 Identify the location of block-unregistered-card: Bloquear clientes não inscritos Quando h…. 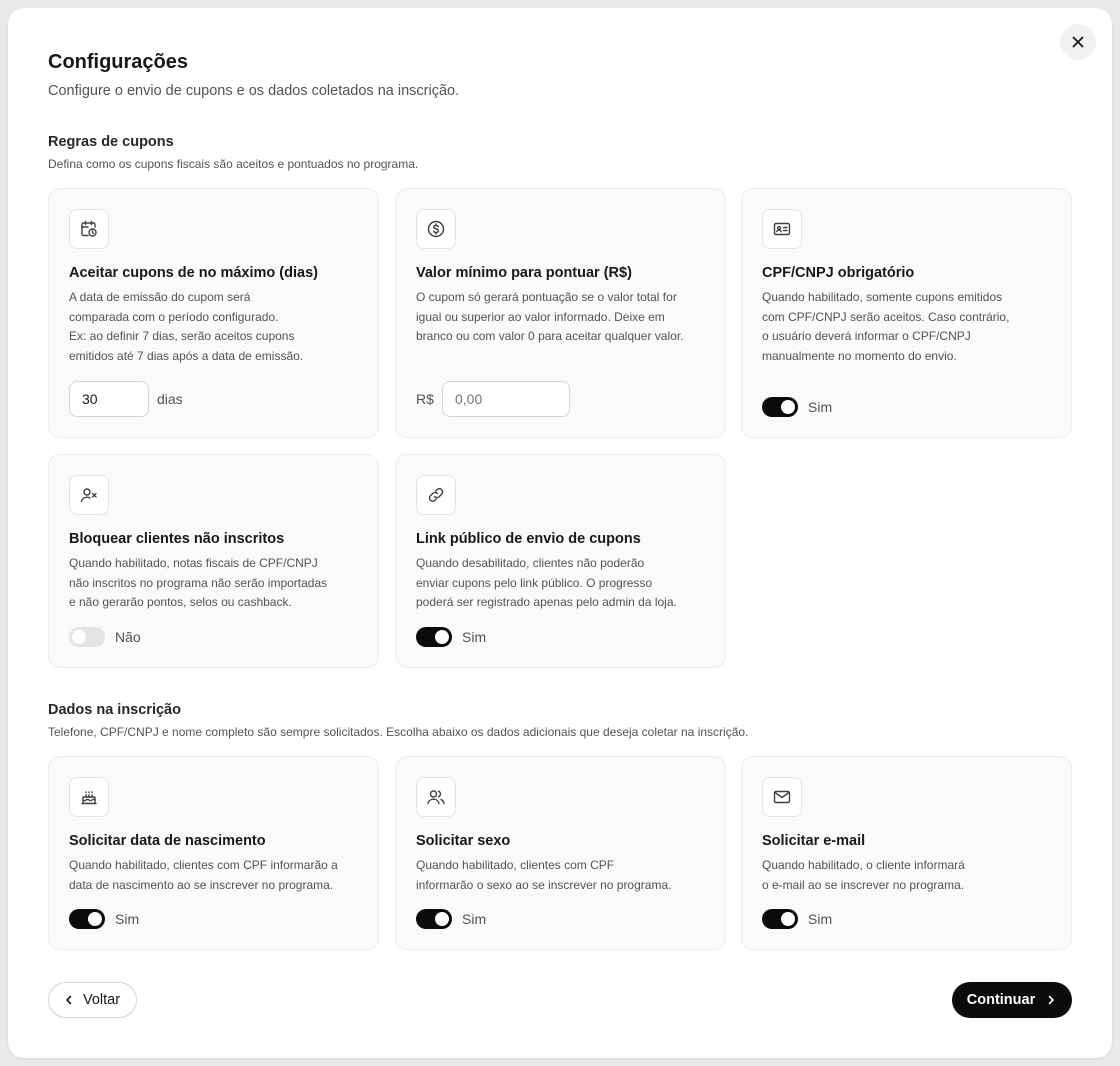
(213, 561).